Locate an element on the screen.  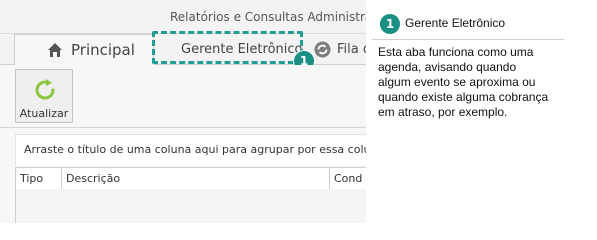
window-titlebar: Relatórios e Consultas Administração is located at coordinates (183, 17).